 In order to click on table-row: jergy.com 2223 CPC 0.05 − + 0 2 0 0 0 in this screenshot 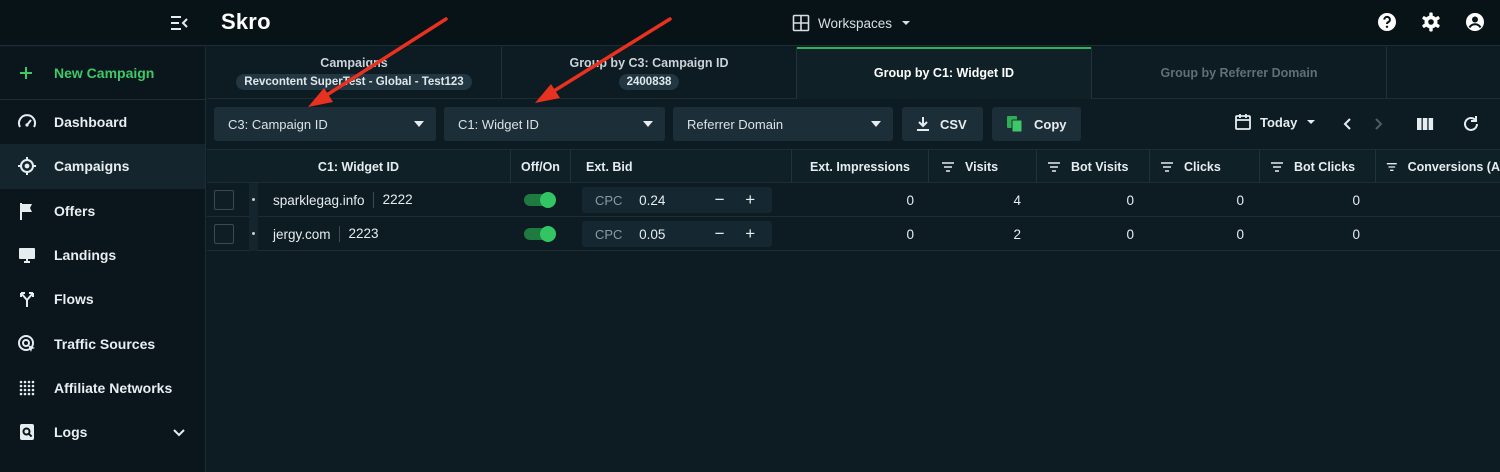, I will do `click(853, 234)`.